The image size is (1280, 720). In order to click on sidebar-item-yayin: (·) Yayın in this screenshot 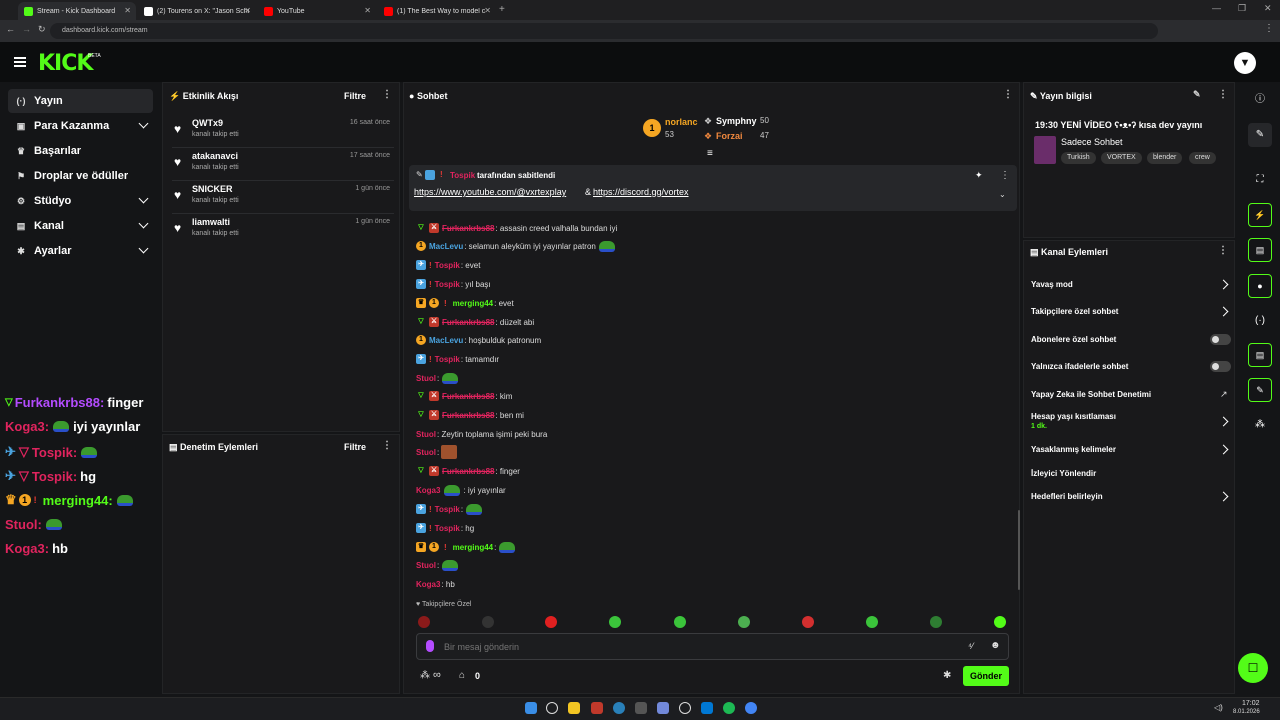, I will do `click(80, 101)`.